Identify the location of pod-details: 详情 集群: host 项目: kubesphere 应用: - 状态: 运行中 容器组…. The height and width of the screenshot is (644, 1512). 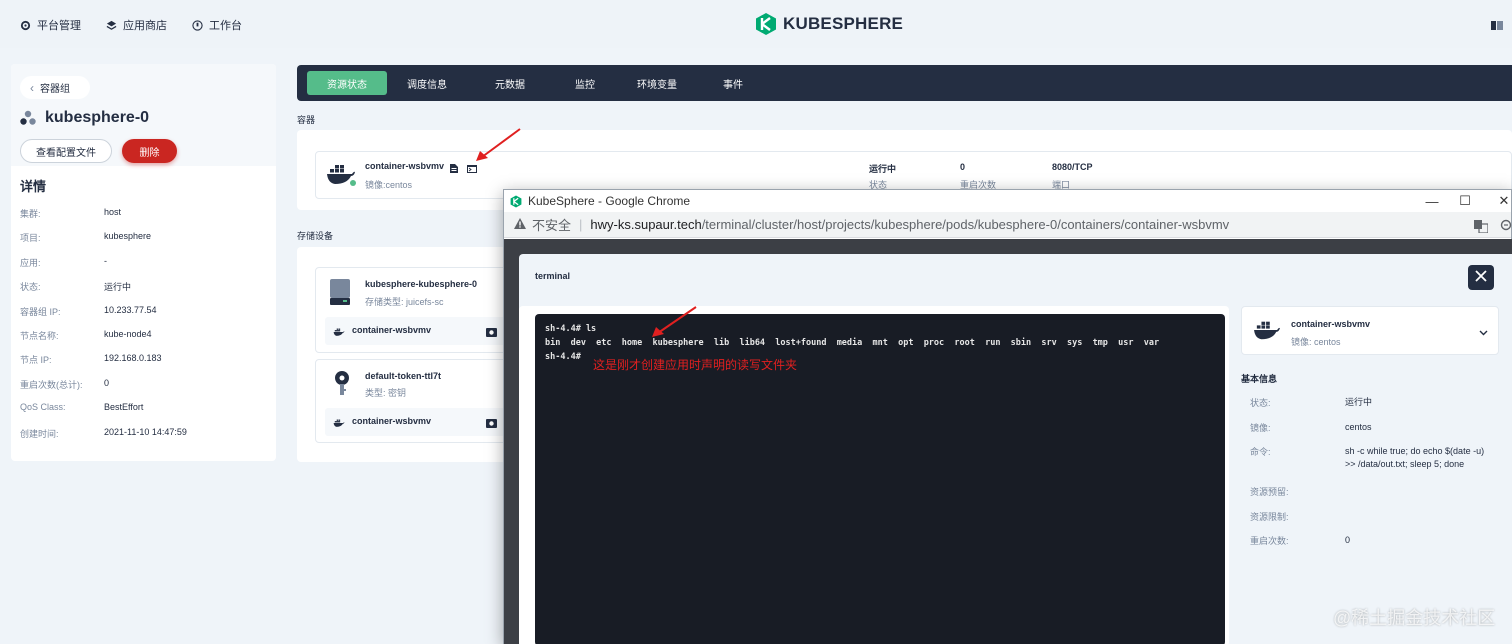
(143, 313).